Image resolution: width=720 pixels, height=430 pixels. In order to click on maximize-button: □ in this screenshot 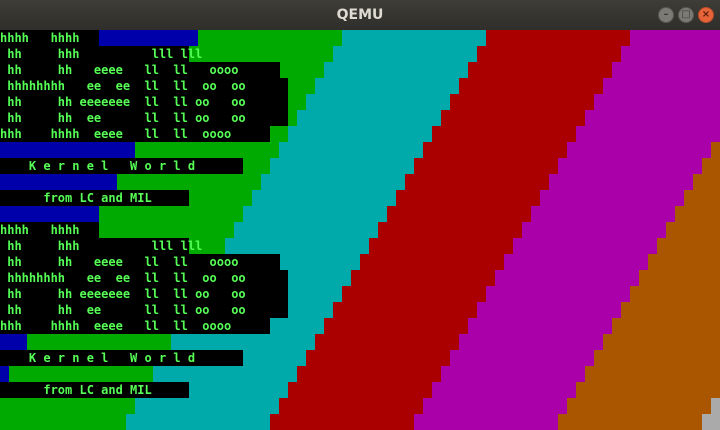, I will do `click(686, 15)`.